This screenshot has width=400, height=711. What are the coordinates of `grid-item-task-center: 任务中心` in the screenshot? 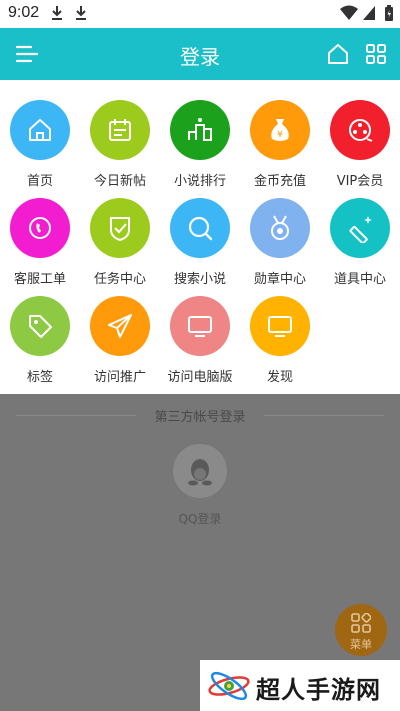 It's located at (120, 248).